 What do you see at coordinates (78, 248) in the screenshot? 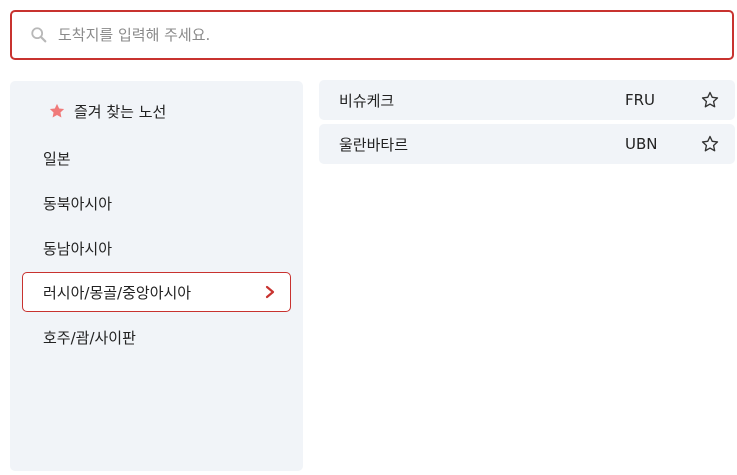
I see `region-item-label: 동남아시아` at bounding box center [78, 248].